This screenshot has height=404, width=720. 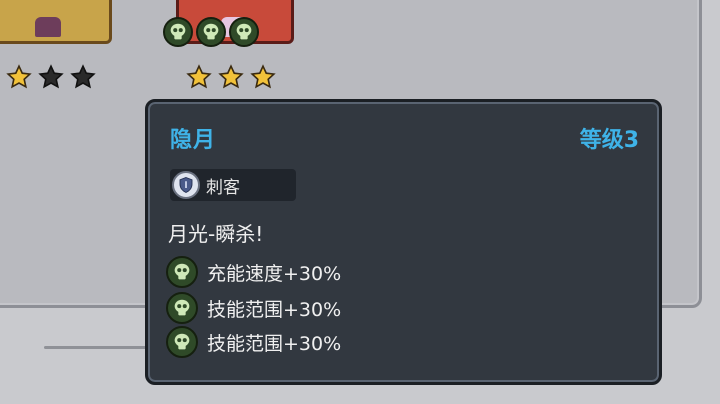 I want to click on buff-row: 充能速度+30%, so click(x=253, y=272).